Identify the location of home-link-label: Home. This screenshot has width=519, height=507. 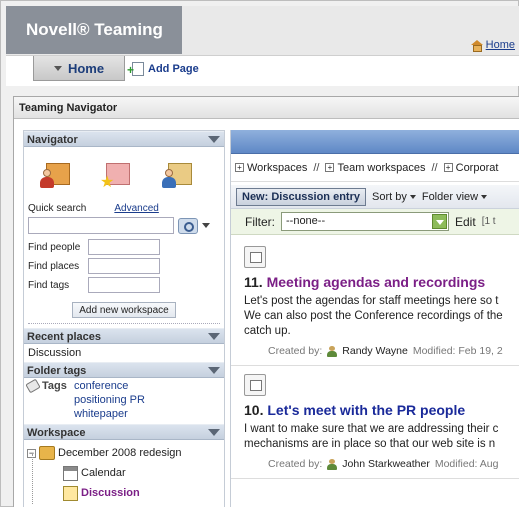
(500, 45).